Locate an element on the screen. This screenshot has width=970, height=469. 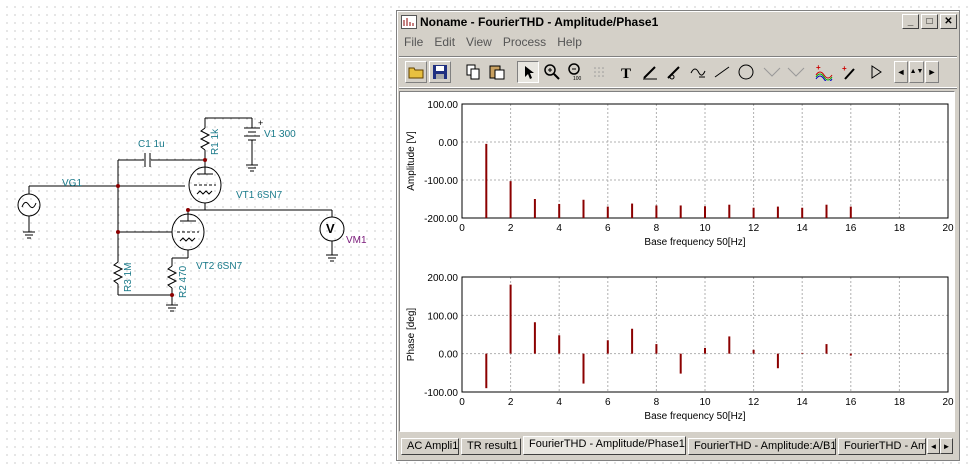
y-tick-label: 100.00 is located at coordinates (442, 316).